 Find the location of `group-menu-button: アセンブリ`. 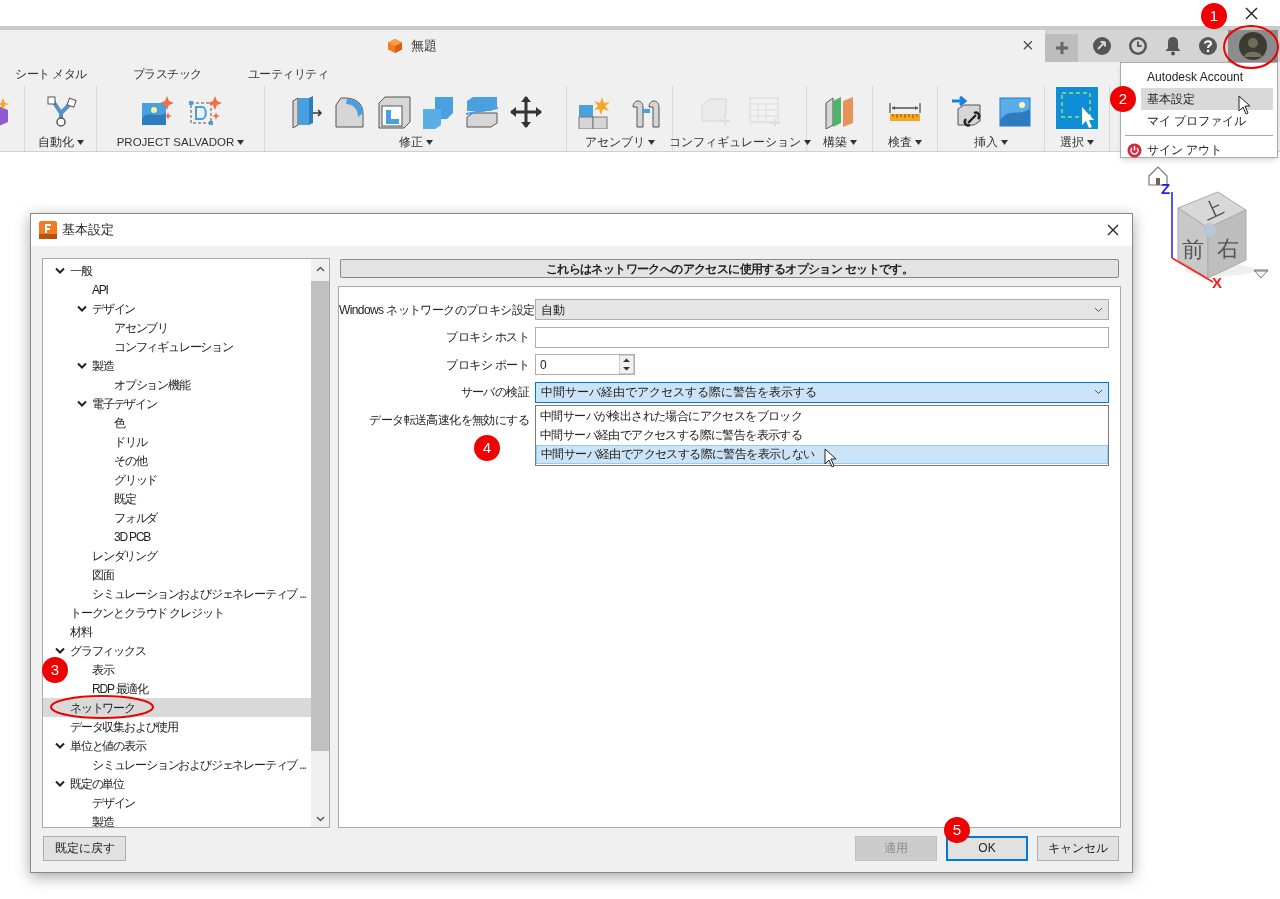

group-menu-button: アセンブリ is located at coordinates (619, 142).